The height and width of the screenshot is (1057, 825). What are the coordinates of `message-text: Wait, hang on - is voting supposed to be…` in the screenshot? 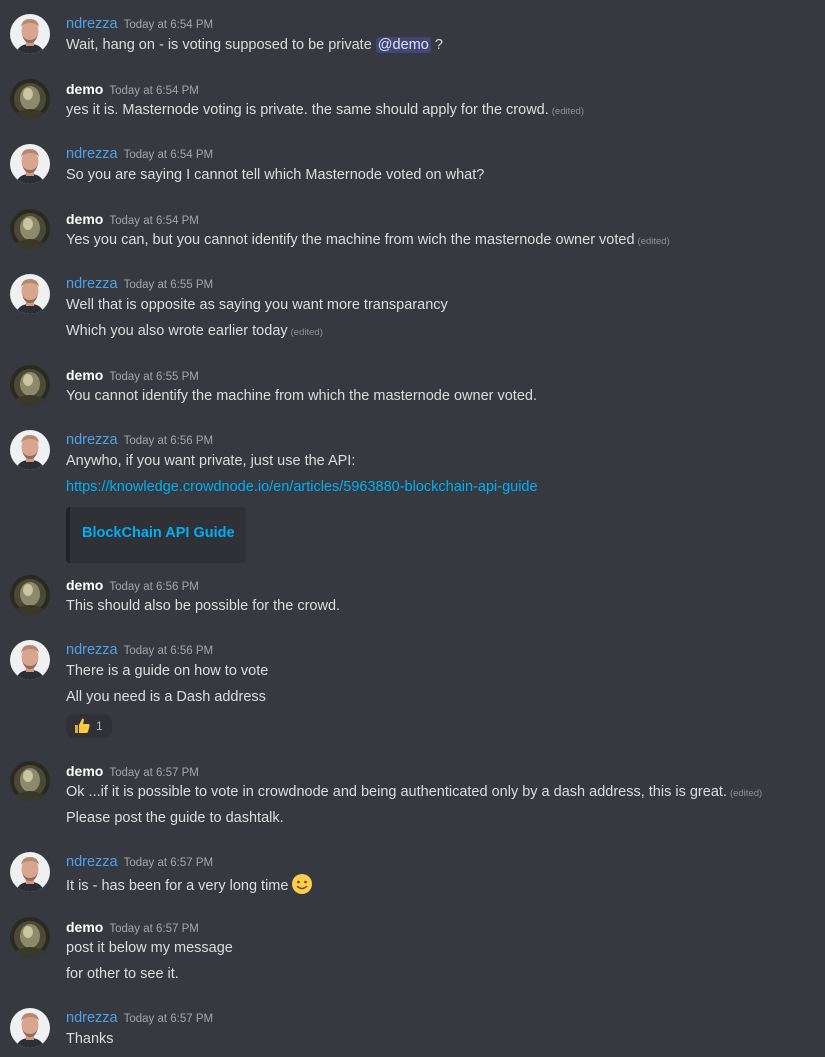 It's located at (221, 45).